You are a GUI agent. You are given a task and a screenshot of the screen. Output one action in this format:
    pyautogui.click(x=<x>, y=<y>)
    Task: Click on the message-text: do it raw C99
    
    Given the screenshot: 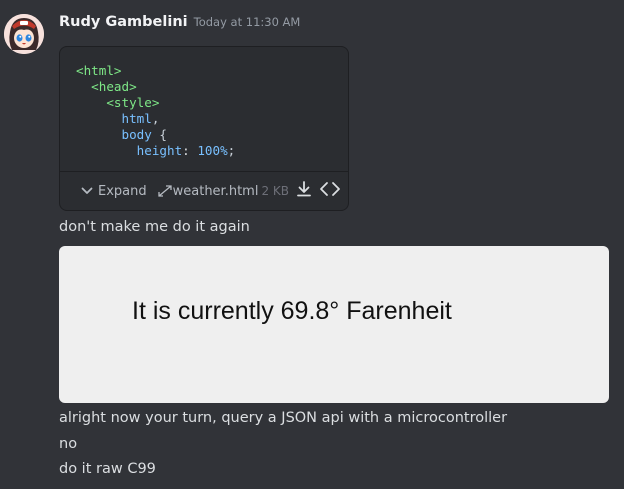 What is the action you would take?
    pyautogui.click(x=107, y=469)
    